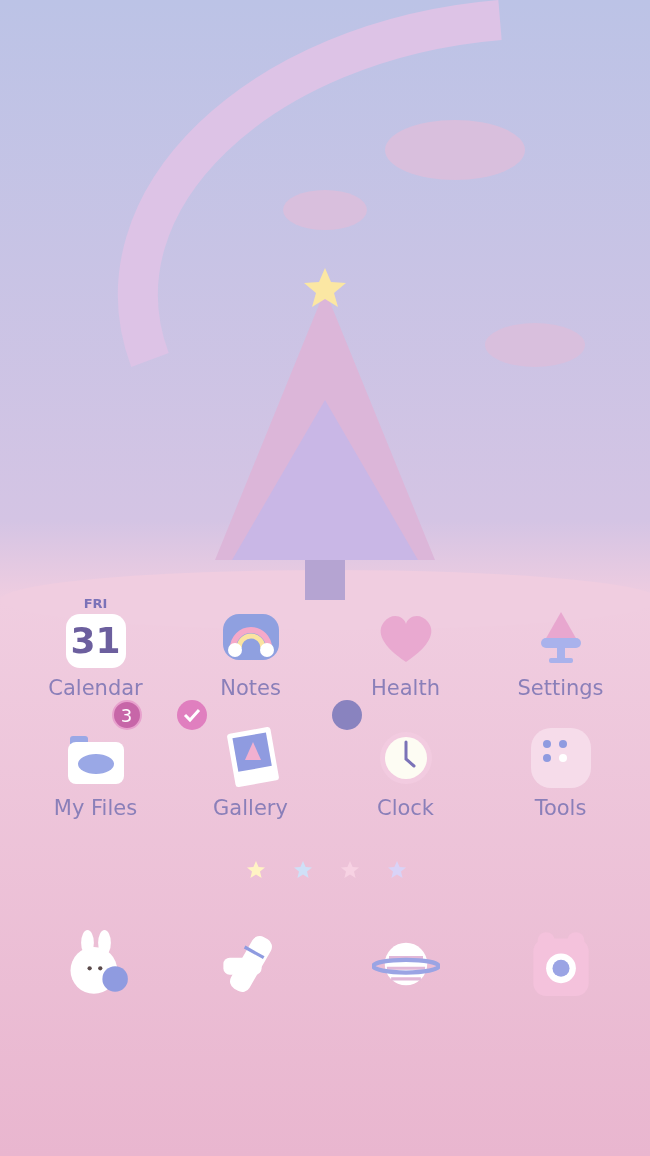  What do you see at coordinates (405, 688) in the screenshot?
I see `app-label: Health` at bounding box center [405, 688].